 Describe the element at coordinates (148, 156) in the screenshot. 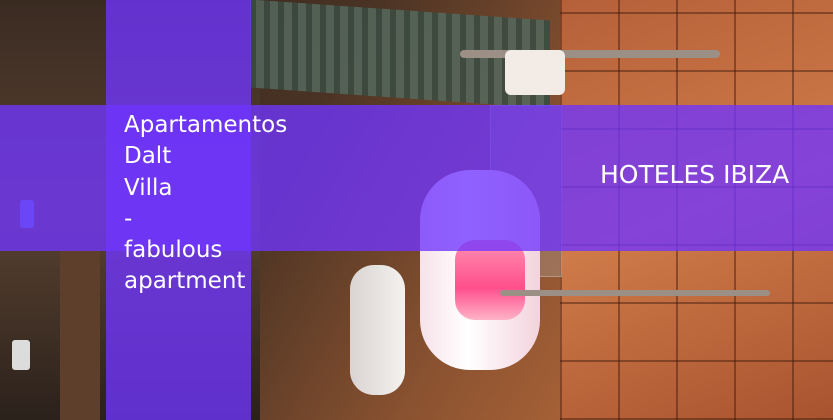

I see `title-line: Dalt` at that location.